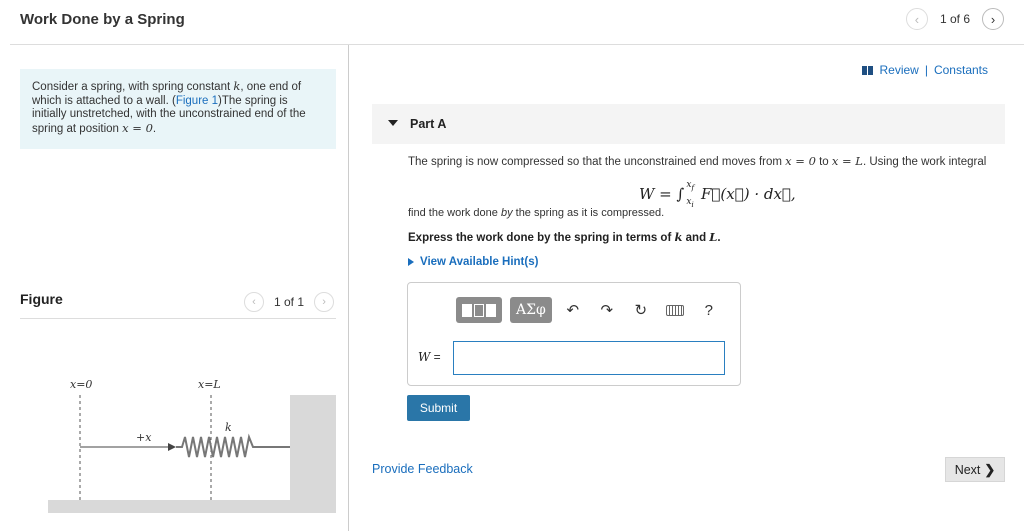 The image size is (1024, 531). What do you see at coordinates (192, 506) in the screenshot?
I see `floor` at bounding box center [192, 506].